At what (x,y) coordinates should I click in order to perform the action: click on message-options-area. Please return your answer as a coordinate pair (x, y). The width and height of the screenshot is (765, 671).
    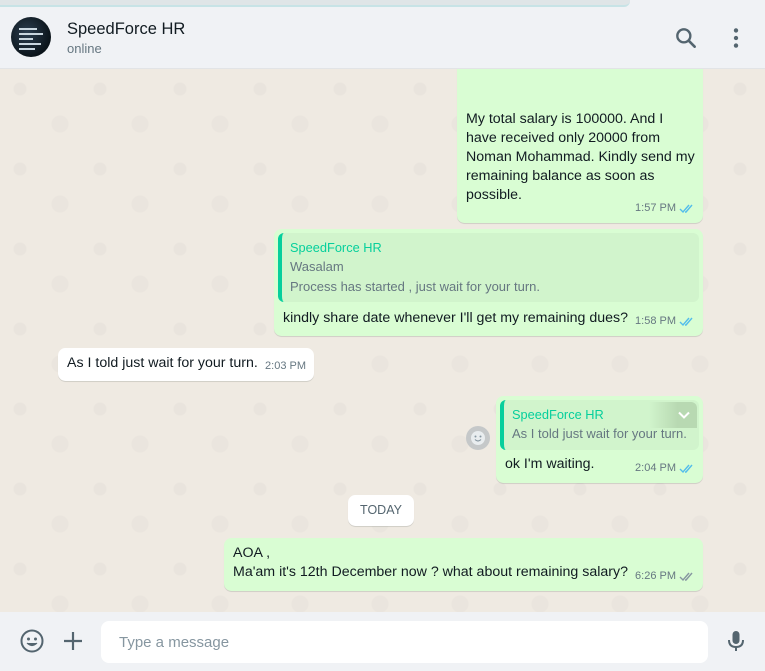
    Looking at the image, I should click on (673, 415).